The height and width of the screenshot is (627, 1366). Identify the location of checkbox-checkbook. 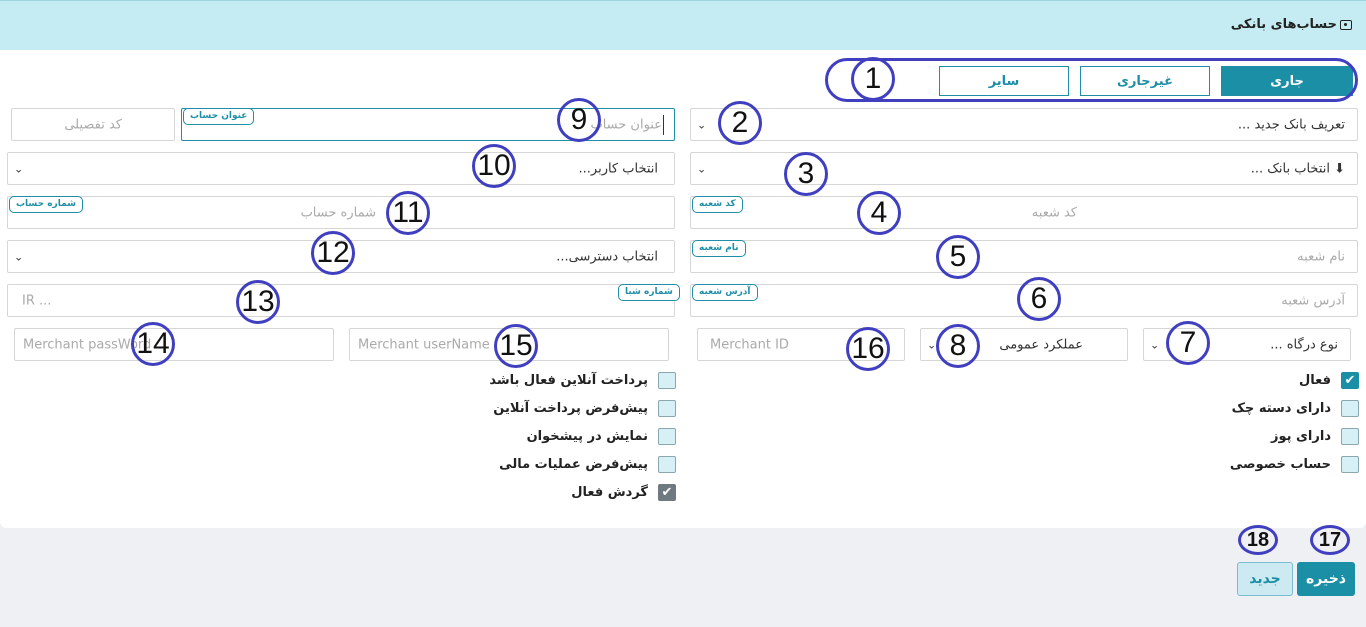
(1350, 408).